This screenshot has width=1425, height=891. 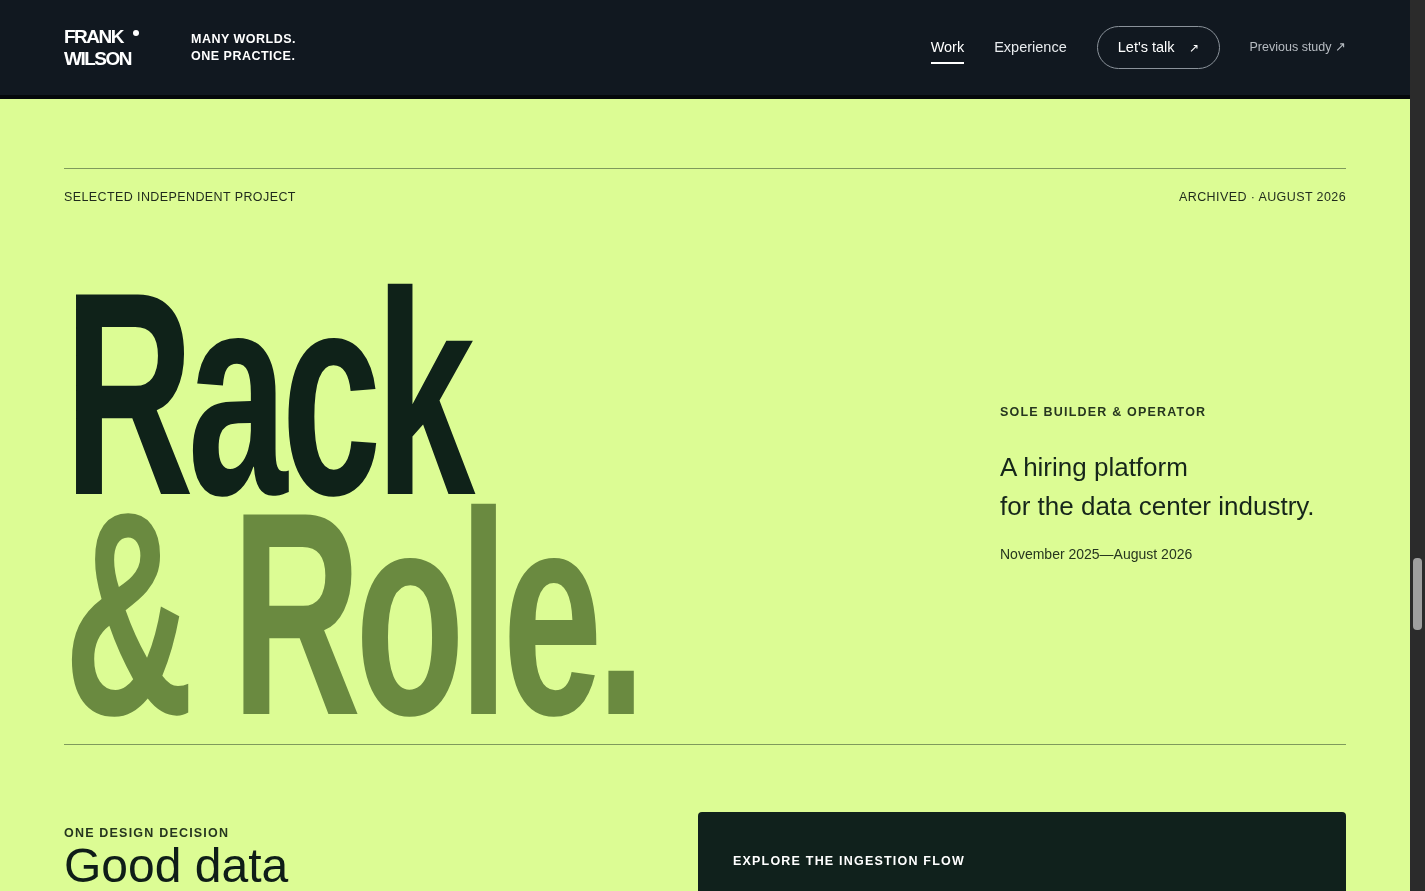 What do you see at coordinates (1417, 594) in the screenshot?
I see `scroll-thumb` at bounding box center [1417, 594].